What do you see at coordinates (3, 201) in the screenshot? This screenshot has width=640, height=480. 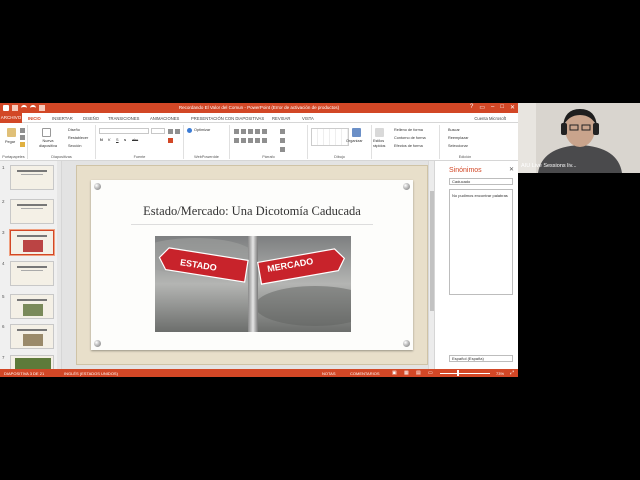 I see `thumb-number: 2` at bounding box center [3, 201].